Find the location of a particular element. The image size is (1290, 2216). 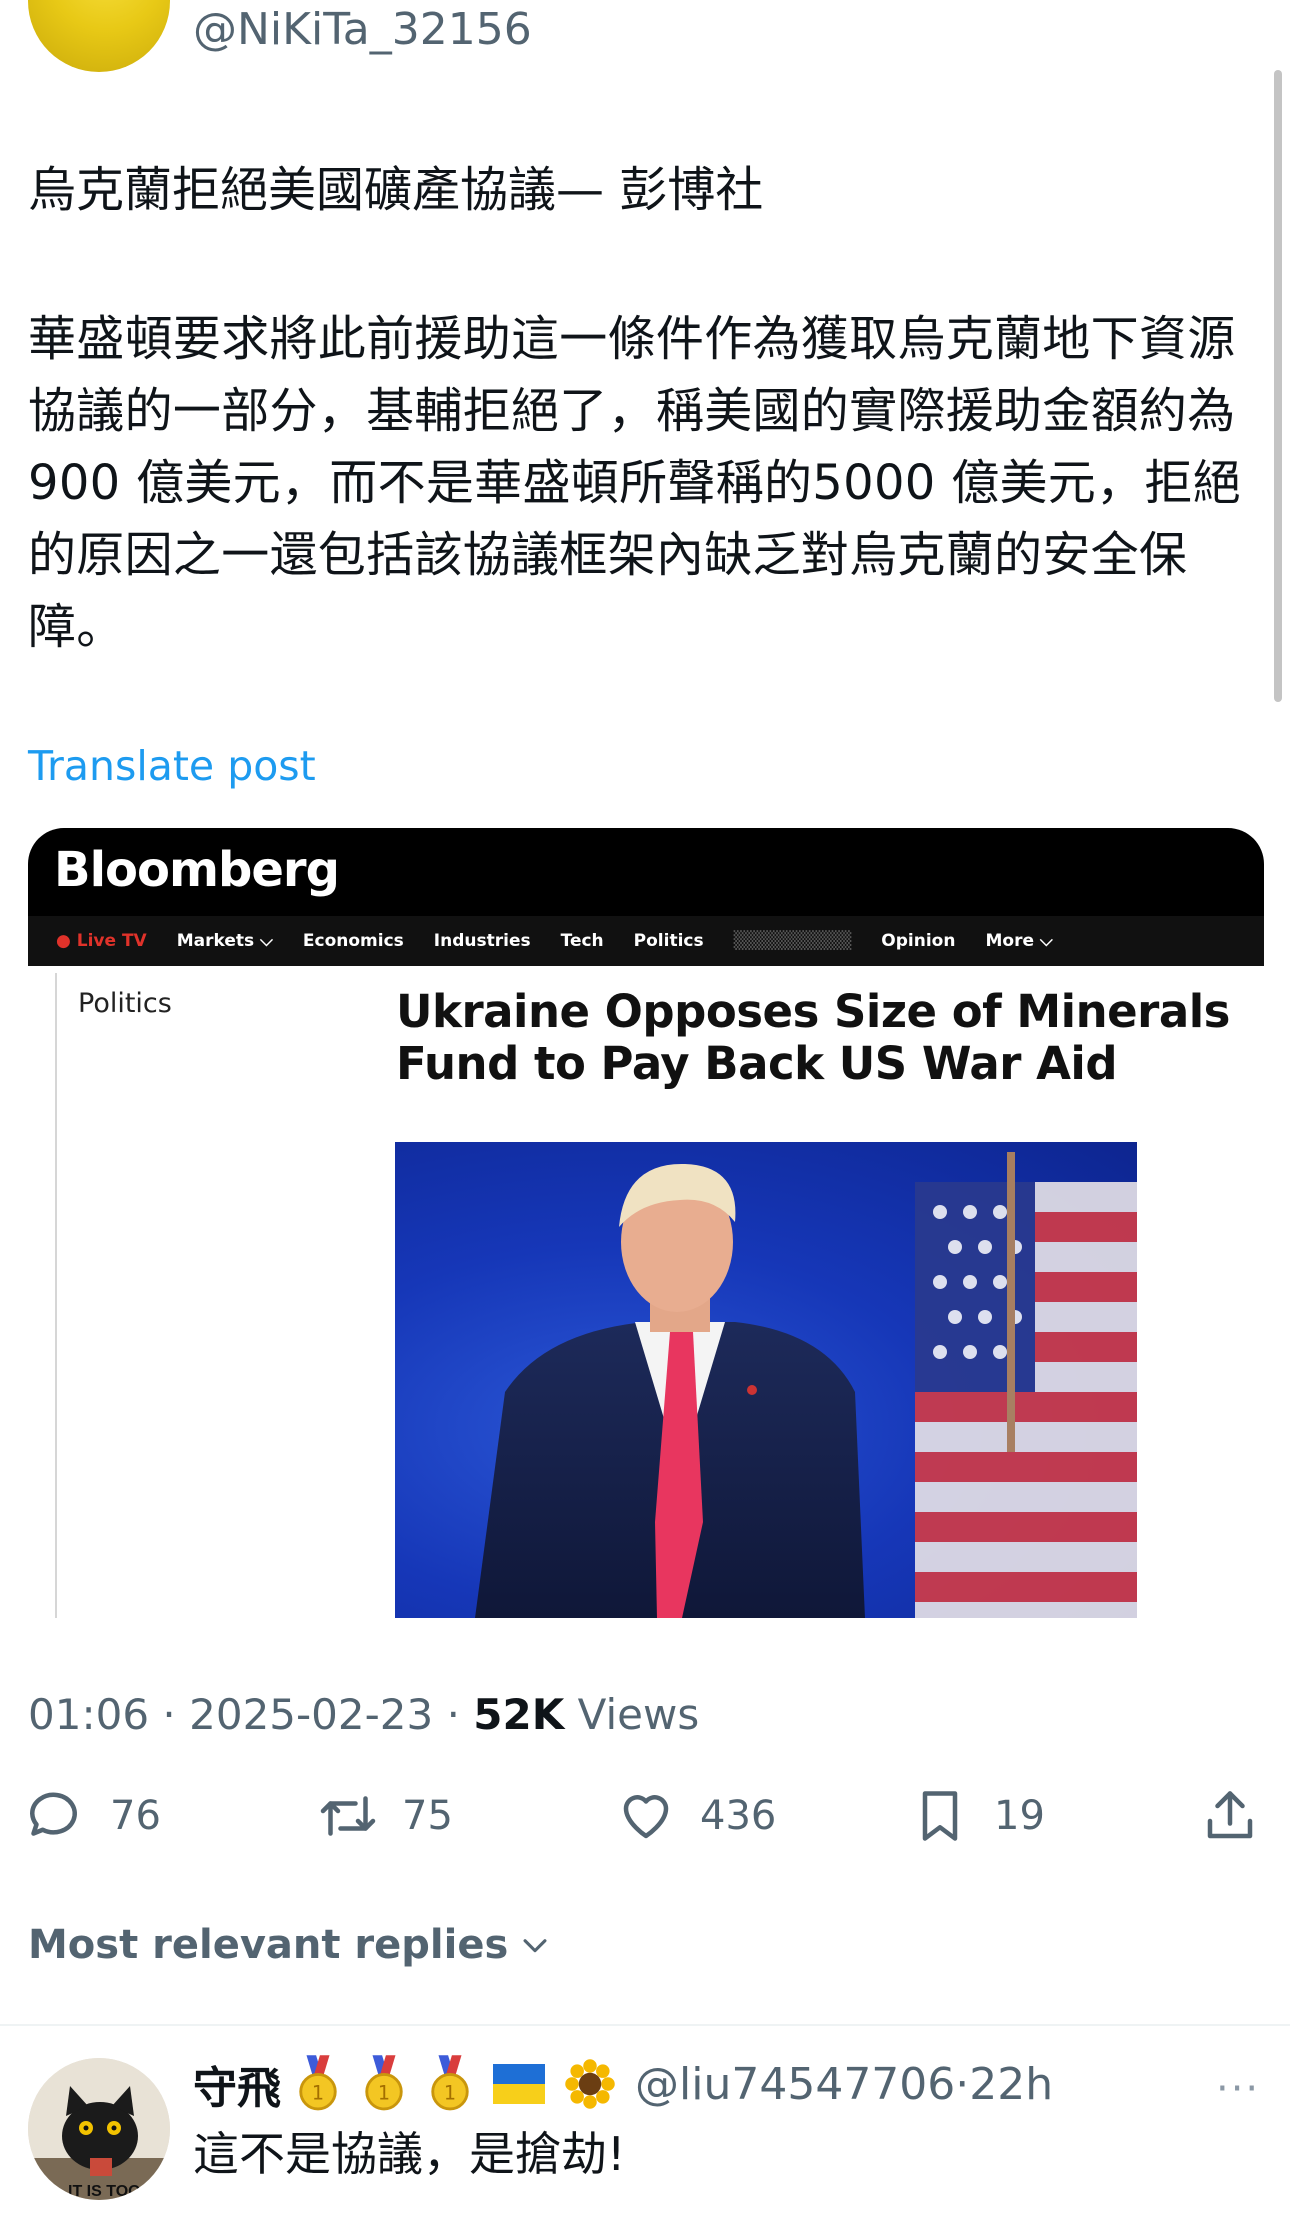

avatar-caption: IT IS TOO is located at coordinates (104, 2191).